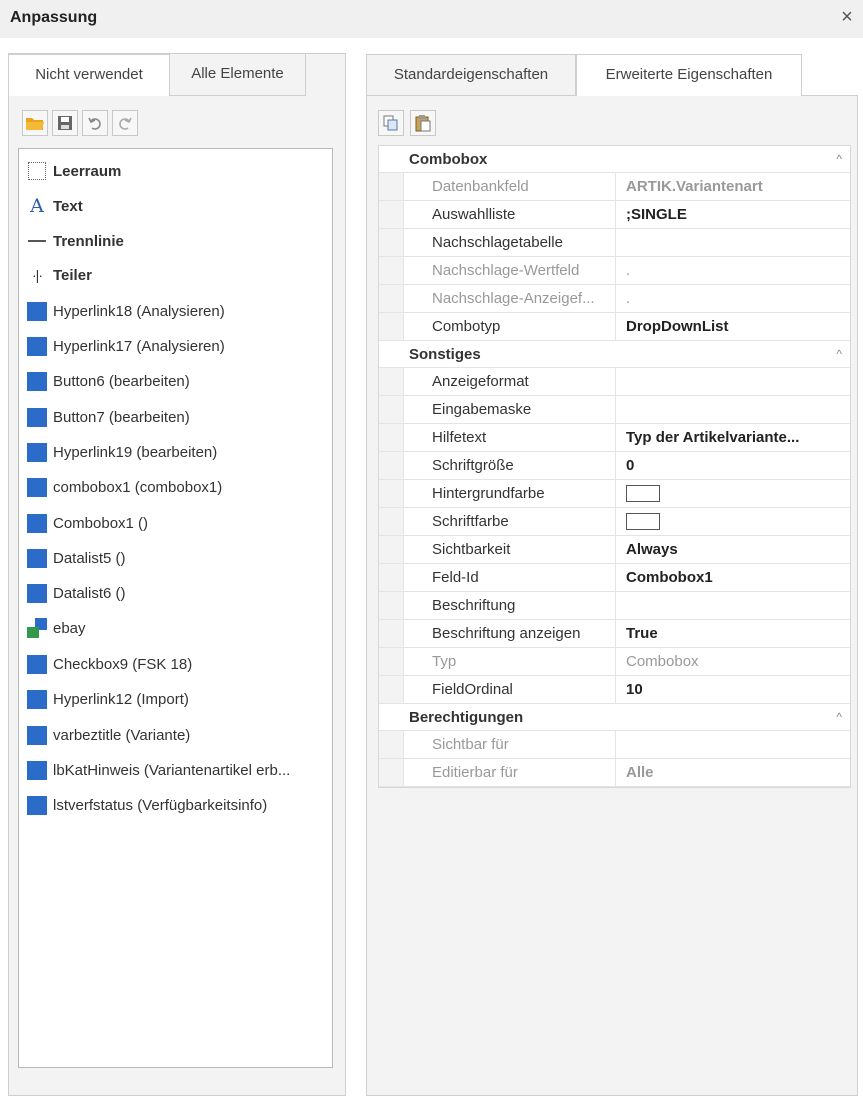 The image size is (863, 1102). I want to click on window-title: Anpassung, so click(54, 17).